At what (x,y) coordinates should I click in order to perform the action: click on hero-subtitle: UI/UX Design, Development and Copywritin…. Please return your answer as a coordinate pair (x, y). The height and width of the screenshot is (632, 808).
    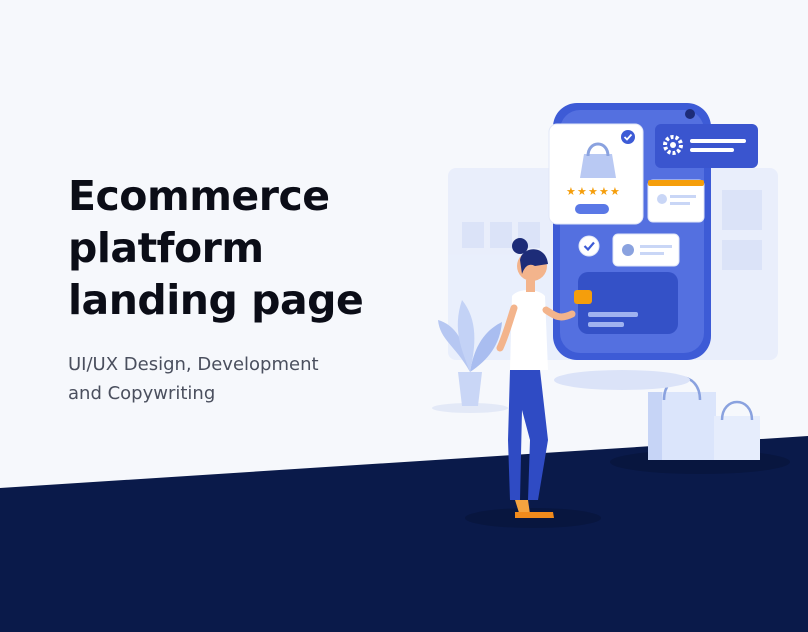
    Looking at the image, I should click on (193, 379).